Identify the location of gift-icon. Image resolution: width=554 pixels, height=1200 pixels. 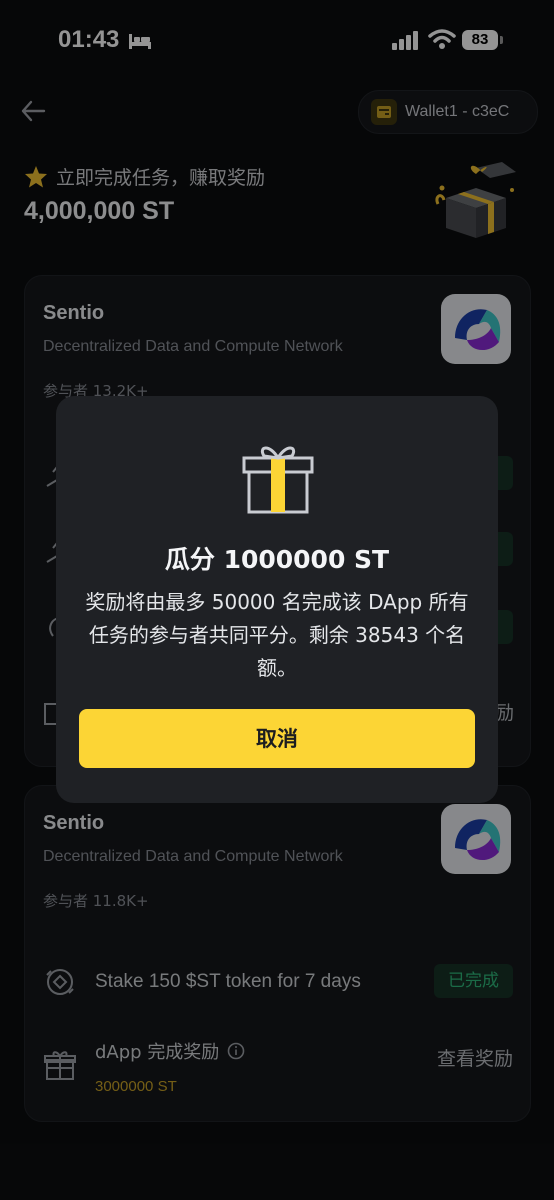
(278, 480).